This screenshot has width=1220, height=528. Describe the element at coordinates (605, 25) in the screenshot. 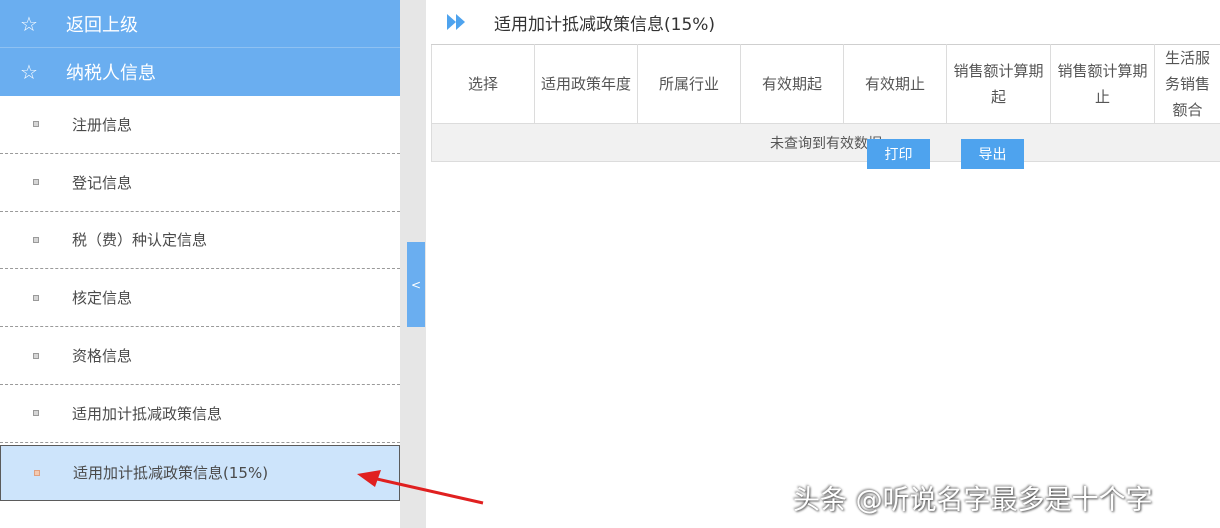

I see `page-title: 适用加计抵减政策信息(15%)` at that location.